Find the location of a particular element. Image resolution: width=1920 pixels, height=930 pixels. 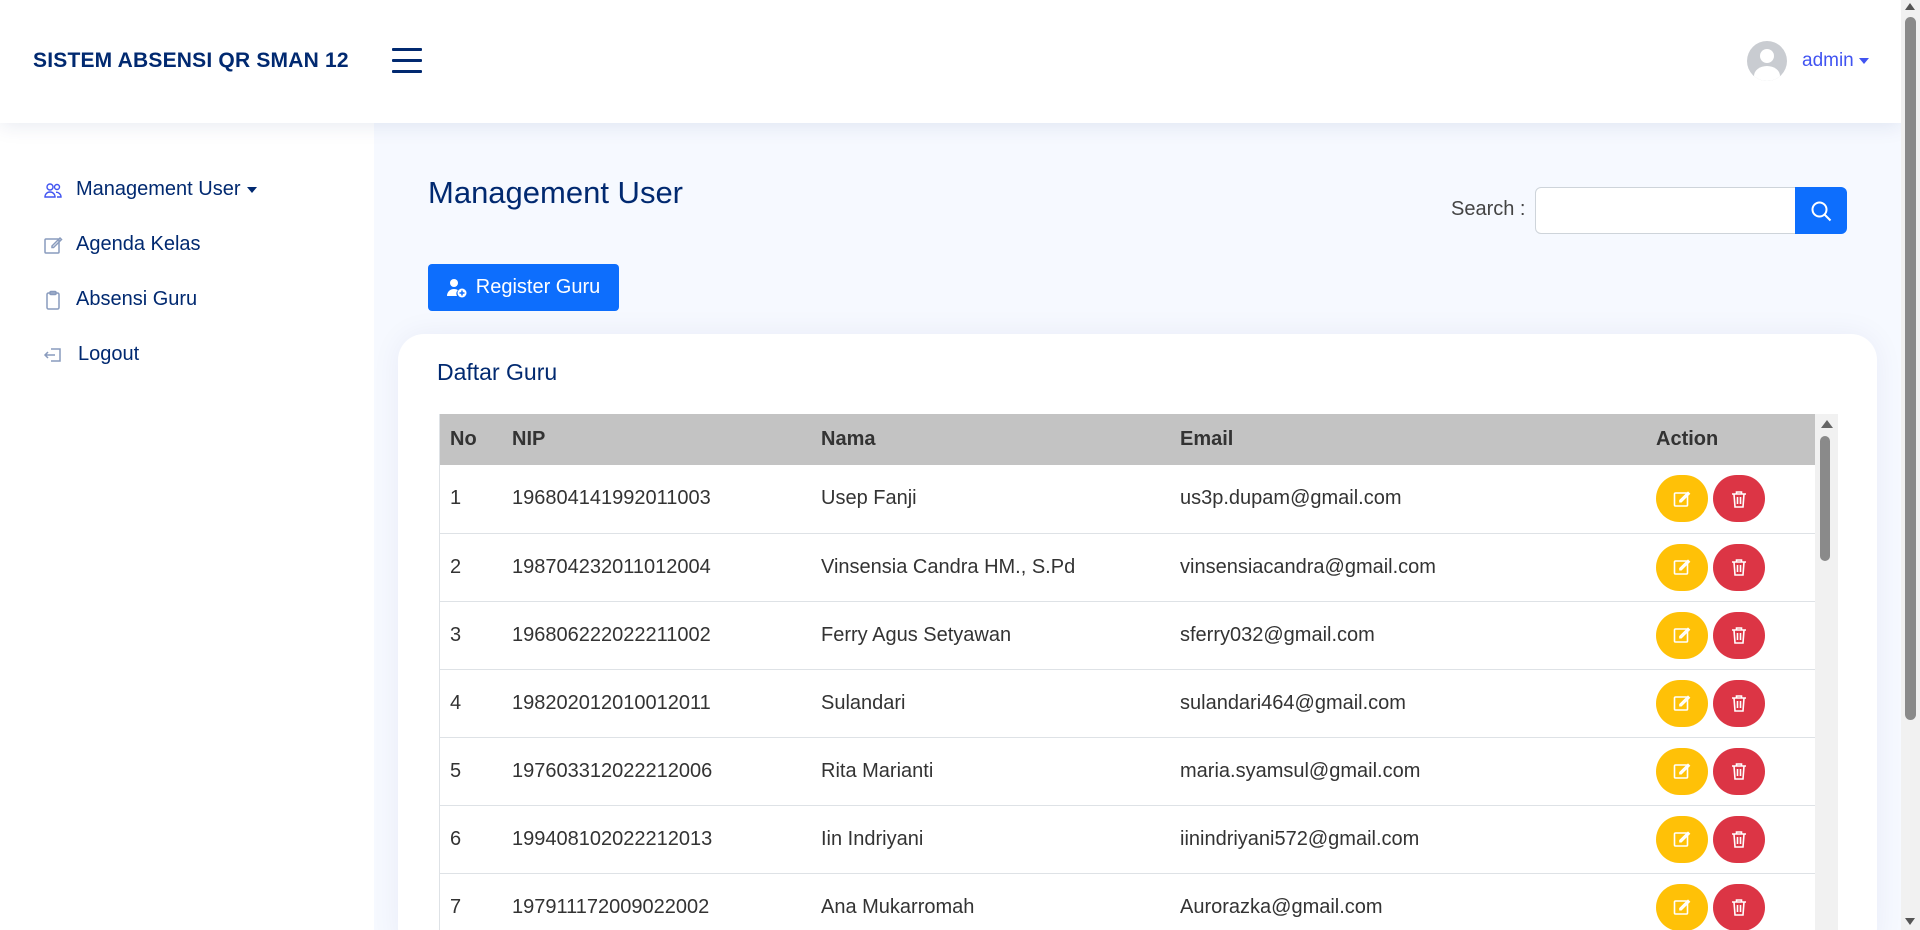

brand-title: SISTEM ABSENSI QR SMAN 12 is located at coordinates (191, 61).